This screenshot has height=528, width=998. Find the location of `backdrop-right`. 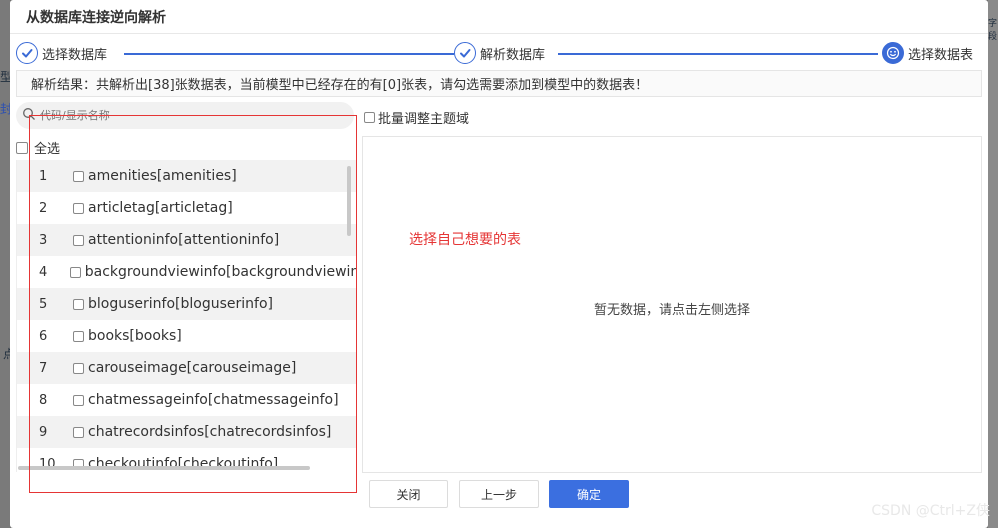

backdrop-right is located at coordinates (993, 264).